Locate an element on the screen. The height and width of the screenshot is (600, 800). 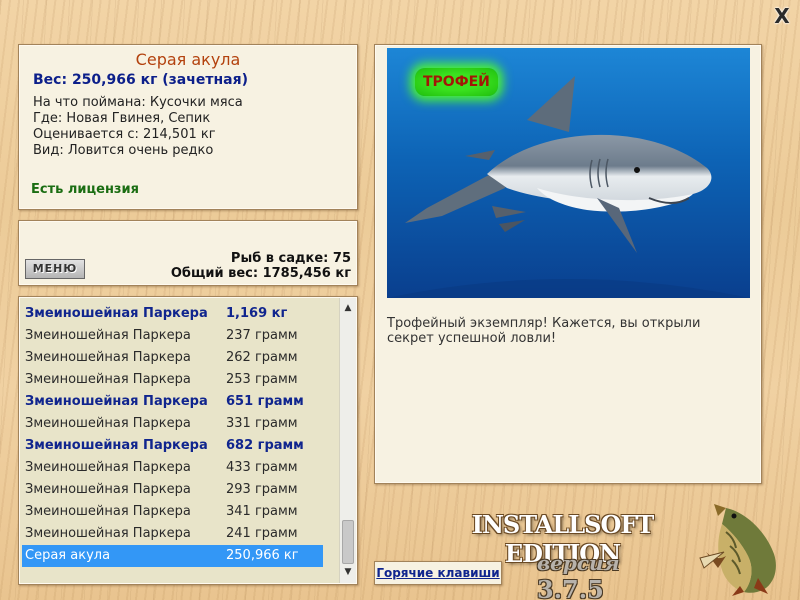
catch-fish-weight: 341 грамм is located at coordinates (262, 511).